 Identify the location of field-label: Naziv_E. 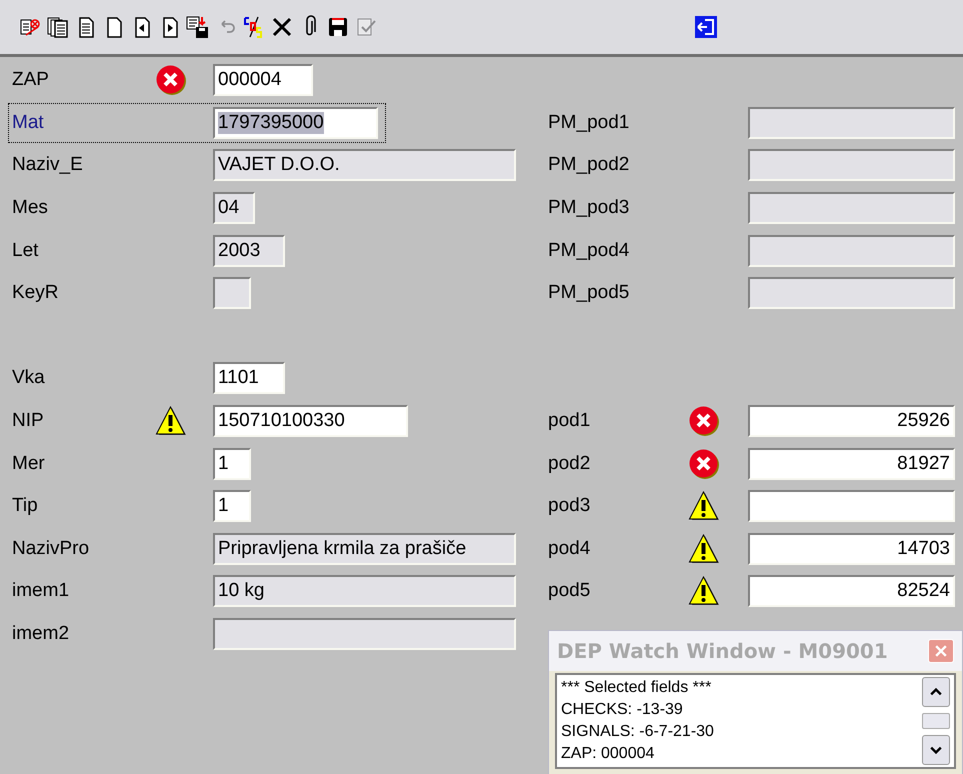
(47, 165).